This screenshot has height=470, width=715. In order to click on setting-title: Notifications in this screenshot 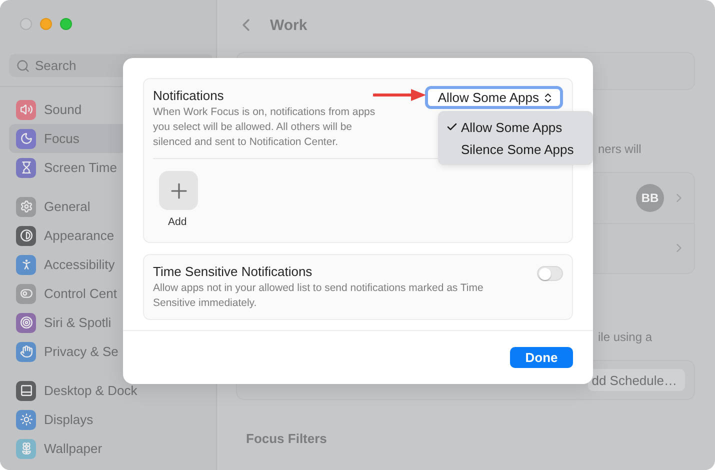, I will do `click(188, 95)`.